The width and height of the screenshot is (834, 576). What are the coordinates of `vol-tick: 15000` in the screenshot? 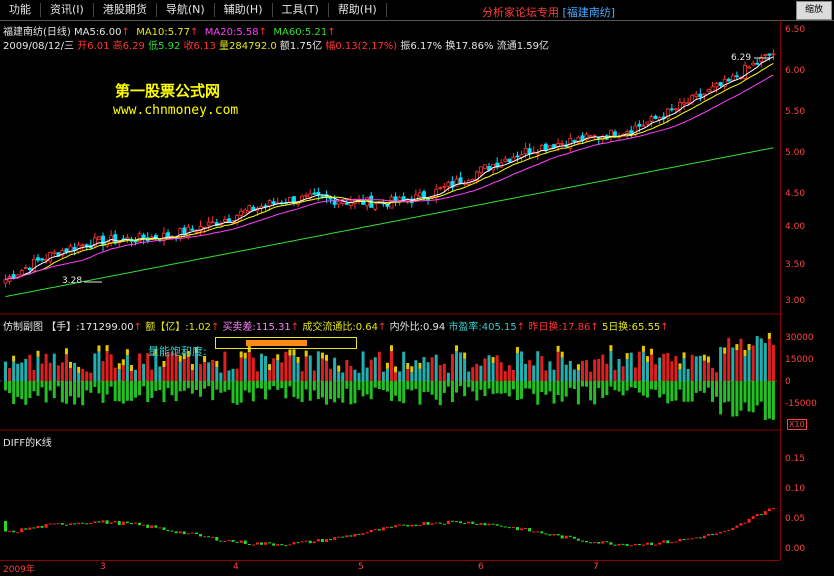 It's located at (799, 360).